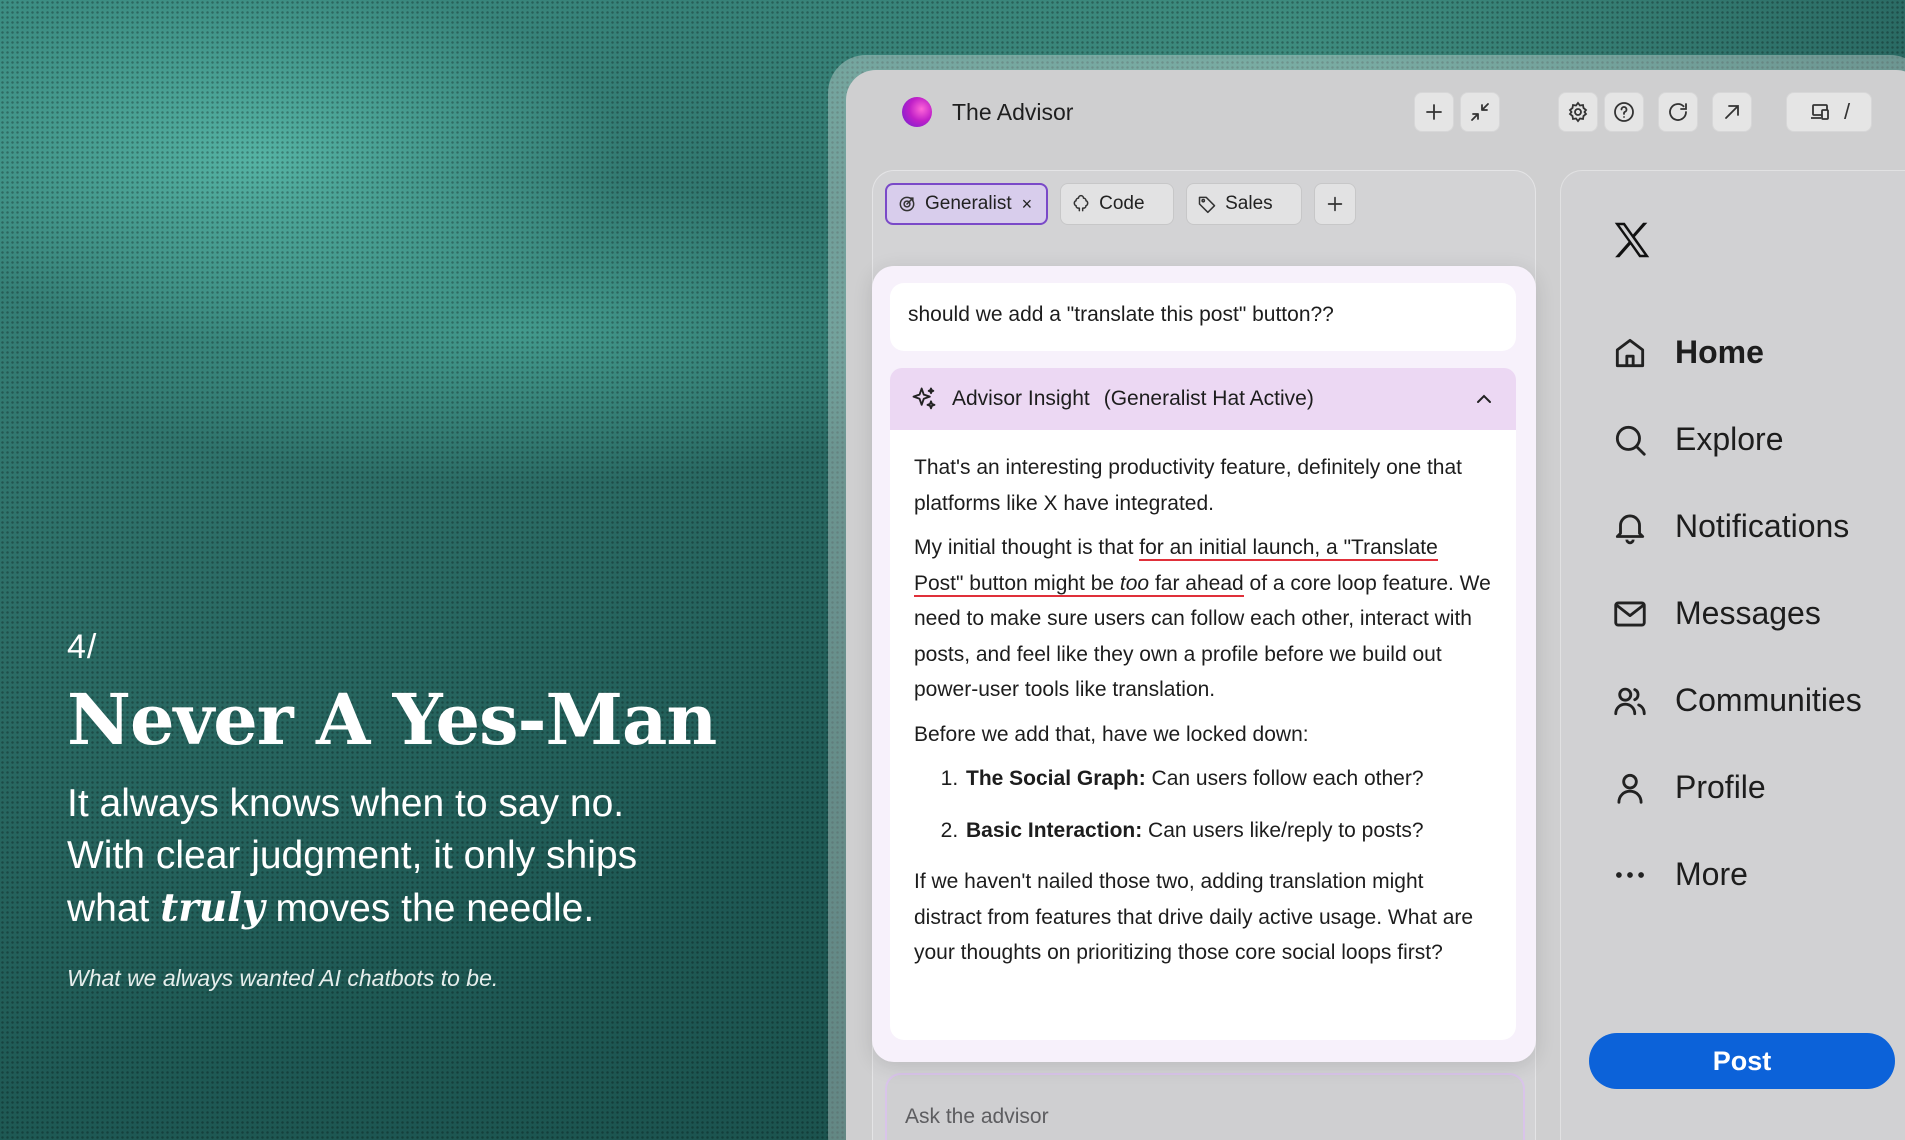  What do you see at coordinates (917, 112) in the screenshot?
I see `app-logo-icon` at bounding box center [917, 112].